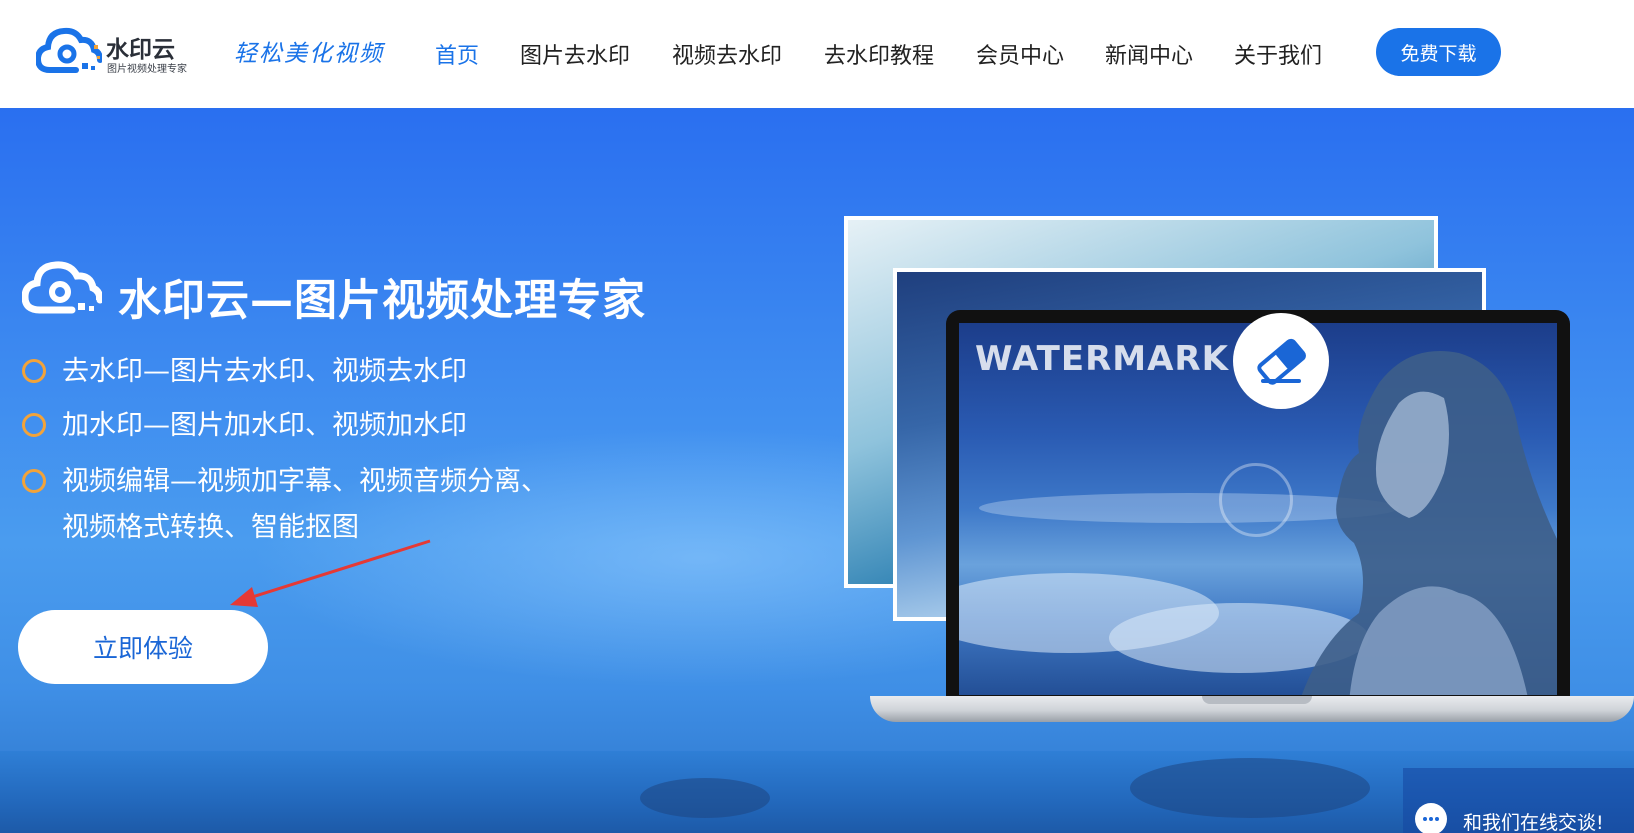 The width and height of the screenshot is (1634, 833). Describe the element at coordinates (69, 50) in the screenshot. I see `cloud-logo-icon` at that location.